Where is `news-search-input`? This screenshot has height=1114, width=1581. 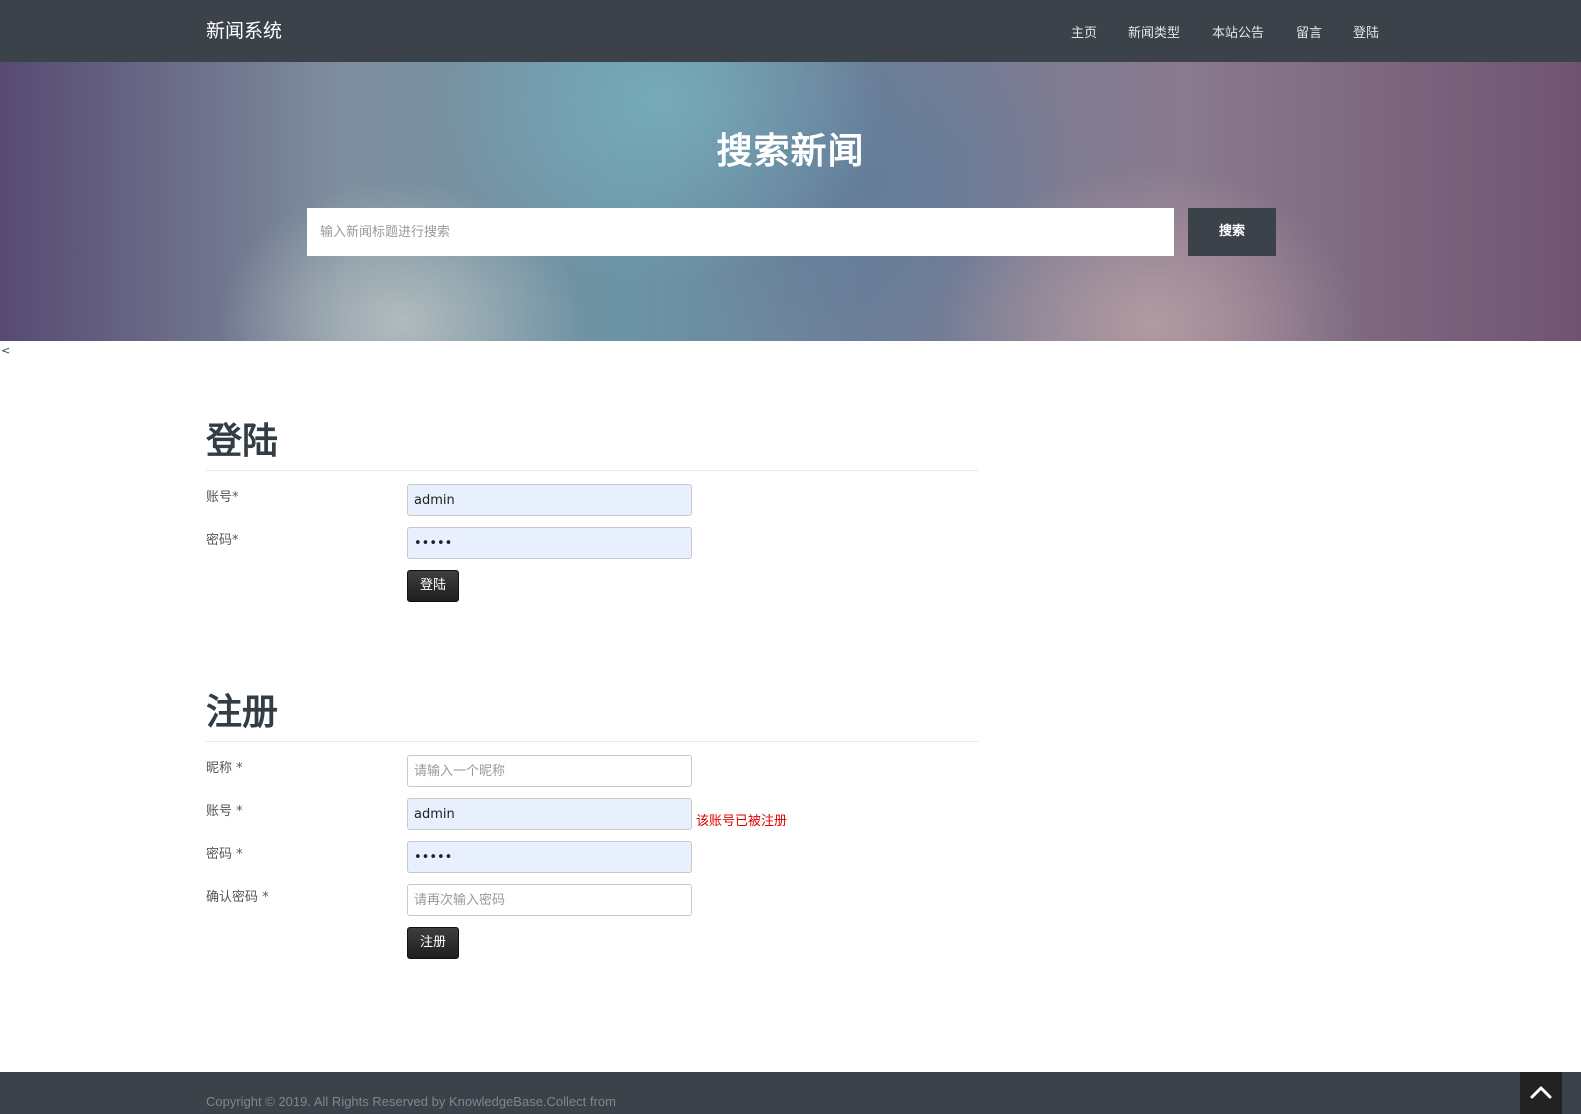
news-search-input is located at coordinates (740, 232).